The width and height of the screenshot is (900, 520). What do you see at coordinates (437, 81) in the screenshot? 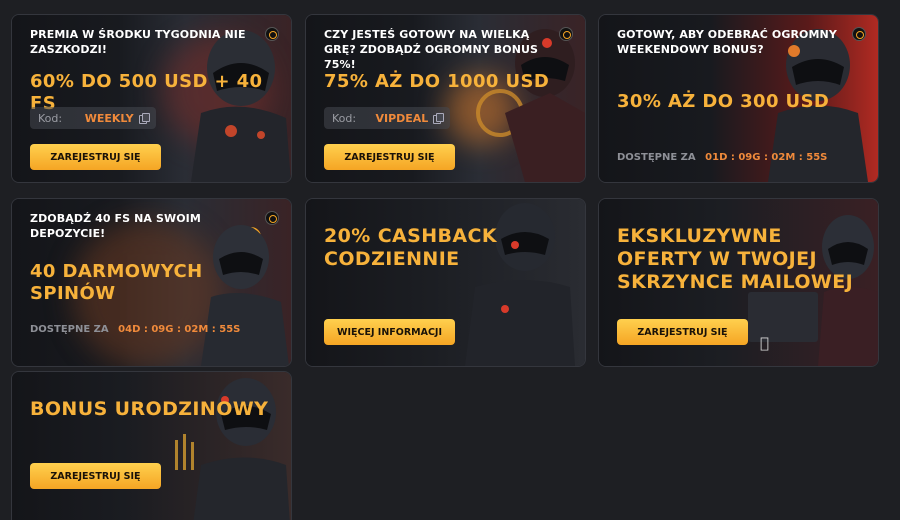
I see `card-offer-title: 75% AŻ DO 1000 USD` at bounding box center [437, 81].